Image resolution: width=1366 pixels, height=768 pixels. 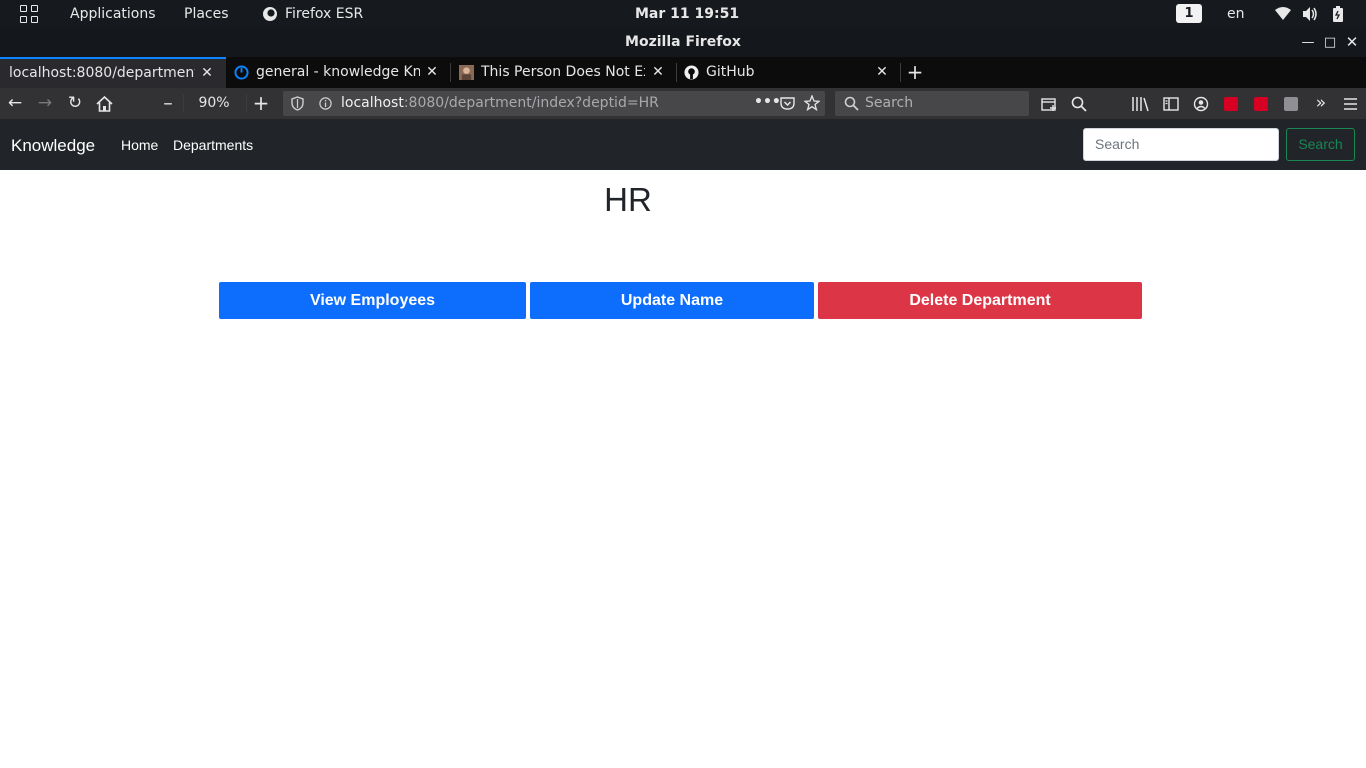 What do you see at coordinates (1291, 104) in the screenshot?
I see `extension-icon` at bounding box center [1291, 104].